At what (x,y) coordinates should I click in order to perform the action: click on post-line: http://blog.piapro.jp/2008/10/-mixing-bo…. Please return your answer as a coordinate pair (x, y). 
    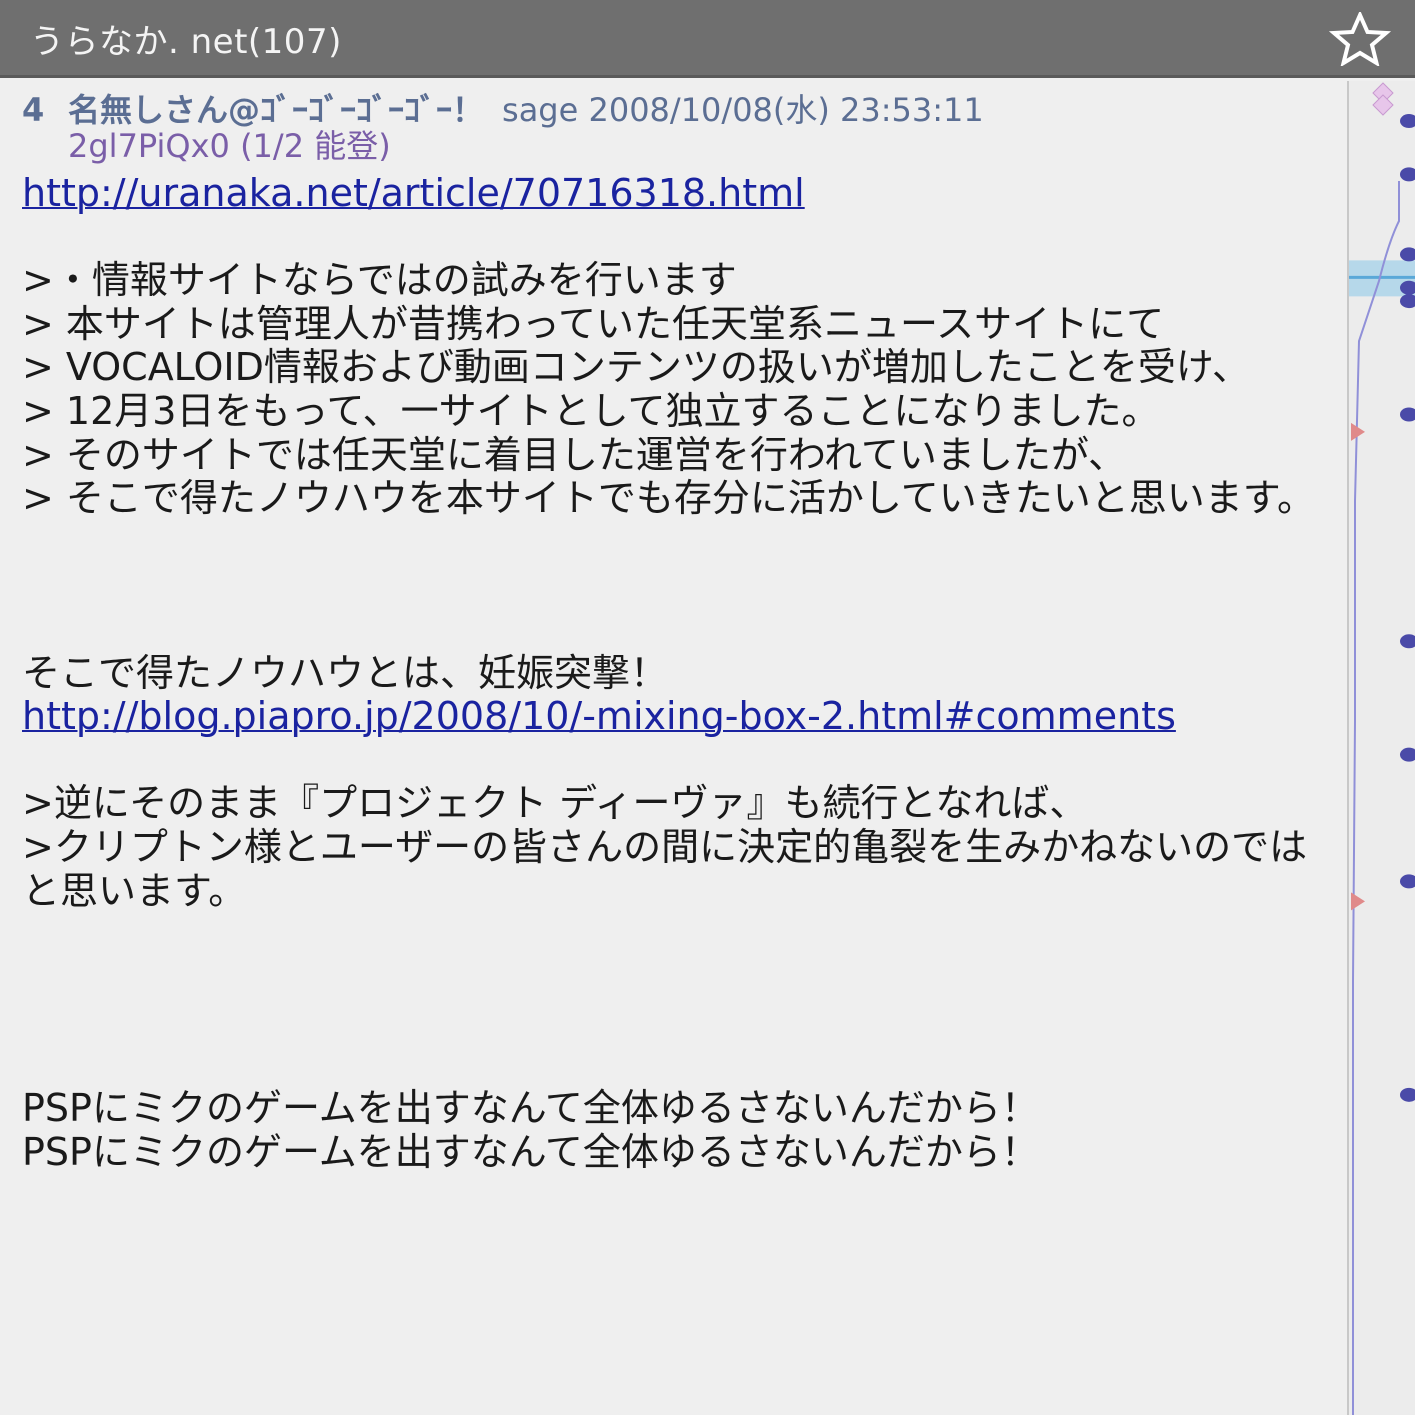
    Looking at the image, I should click on (677, 716).